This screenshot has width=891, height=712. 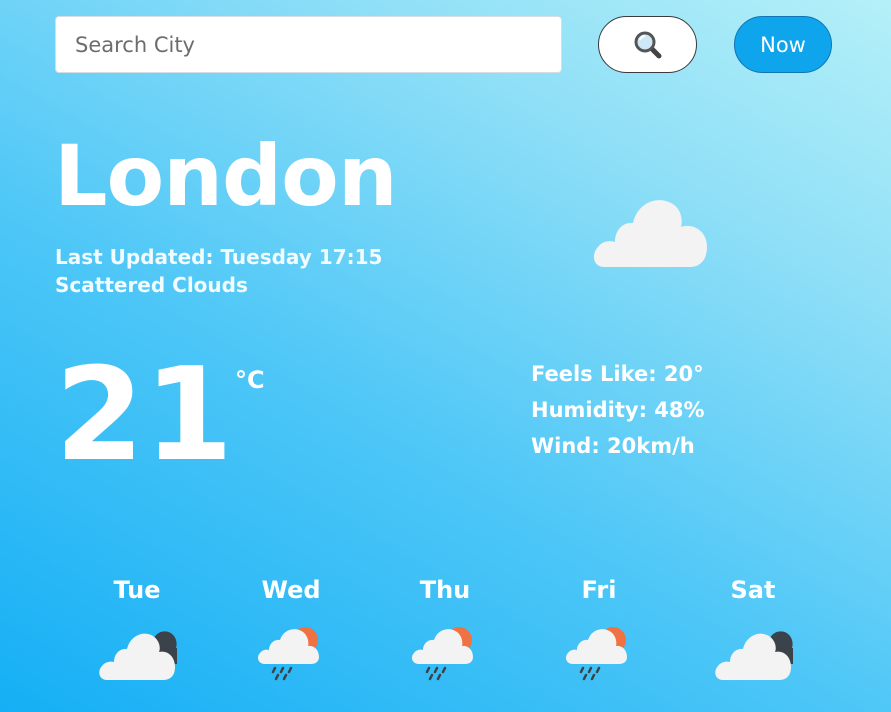 I want to click on magnifying-glass-icon, so click(x=647, y=44).